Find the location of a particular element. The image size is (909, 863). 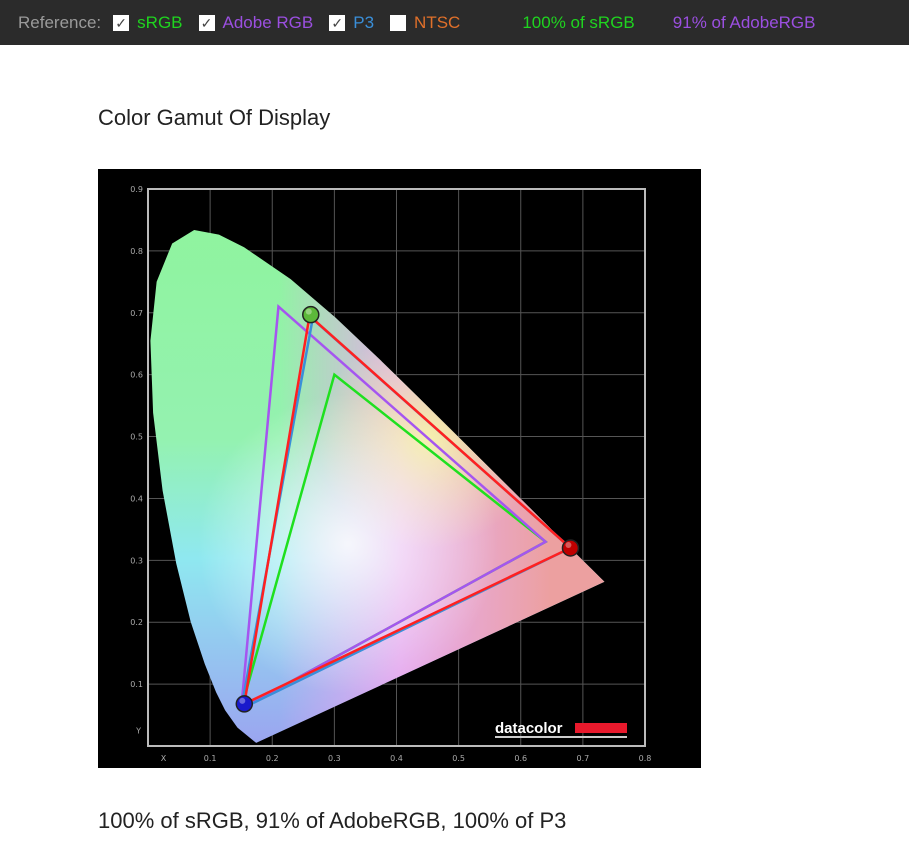

y-tick-label: 0.1 is located at coordinates (136, 684).